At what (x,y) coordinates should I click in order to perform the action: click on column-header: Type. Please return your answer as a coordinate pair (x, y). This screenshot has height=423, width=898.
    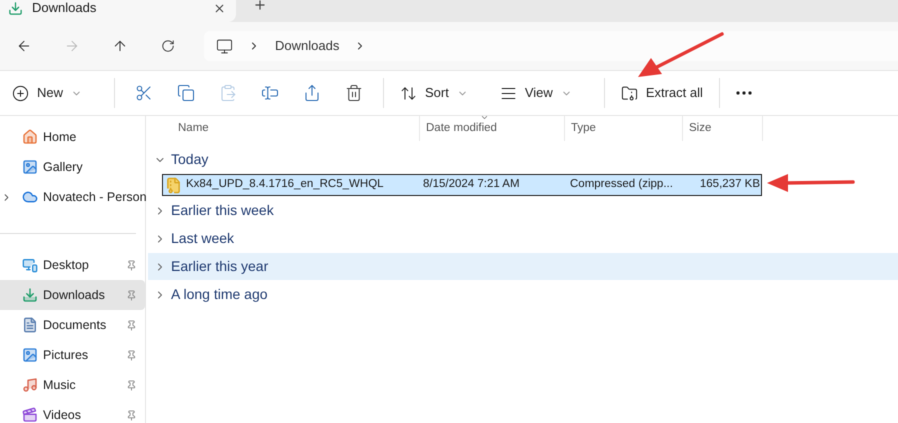
    Looking at the image, I should click on (624, 128).